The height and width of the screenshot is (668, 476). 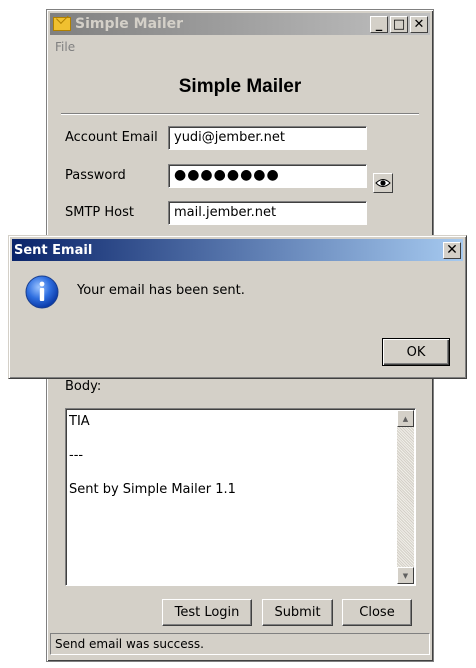 What do you see at coordinates (99, 212) in the screenshot?
I see `smtp-host-label: SMTP Host` at bounding box center [99, 212].